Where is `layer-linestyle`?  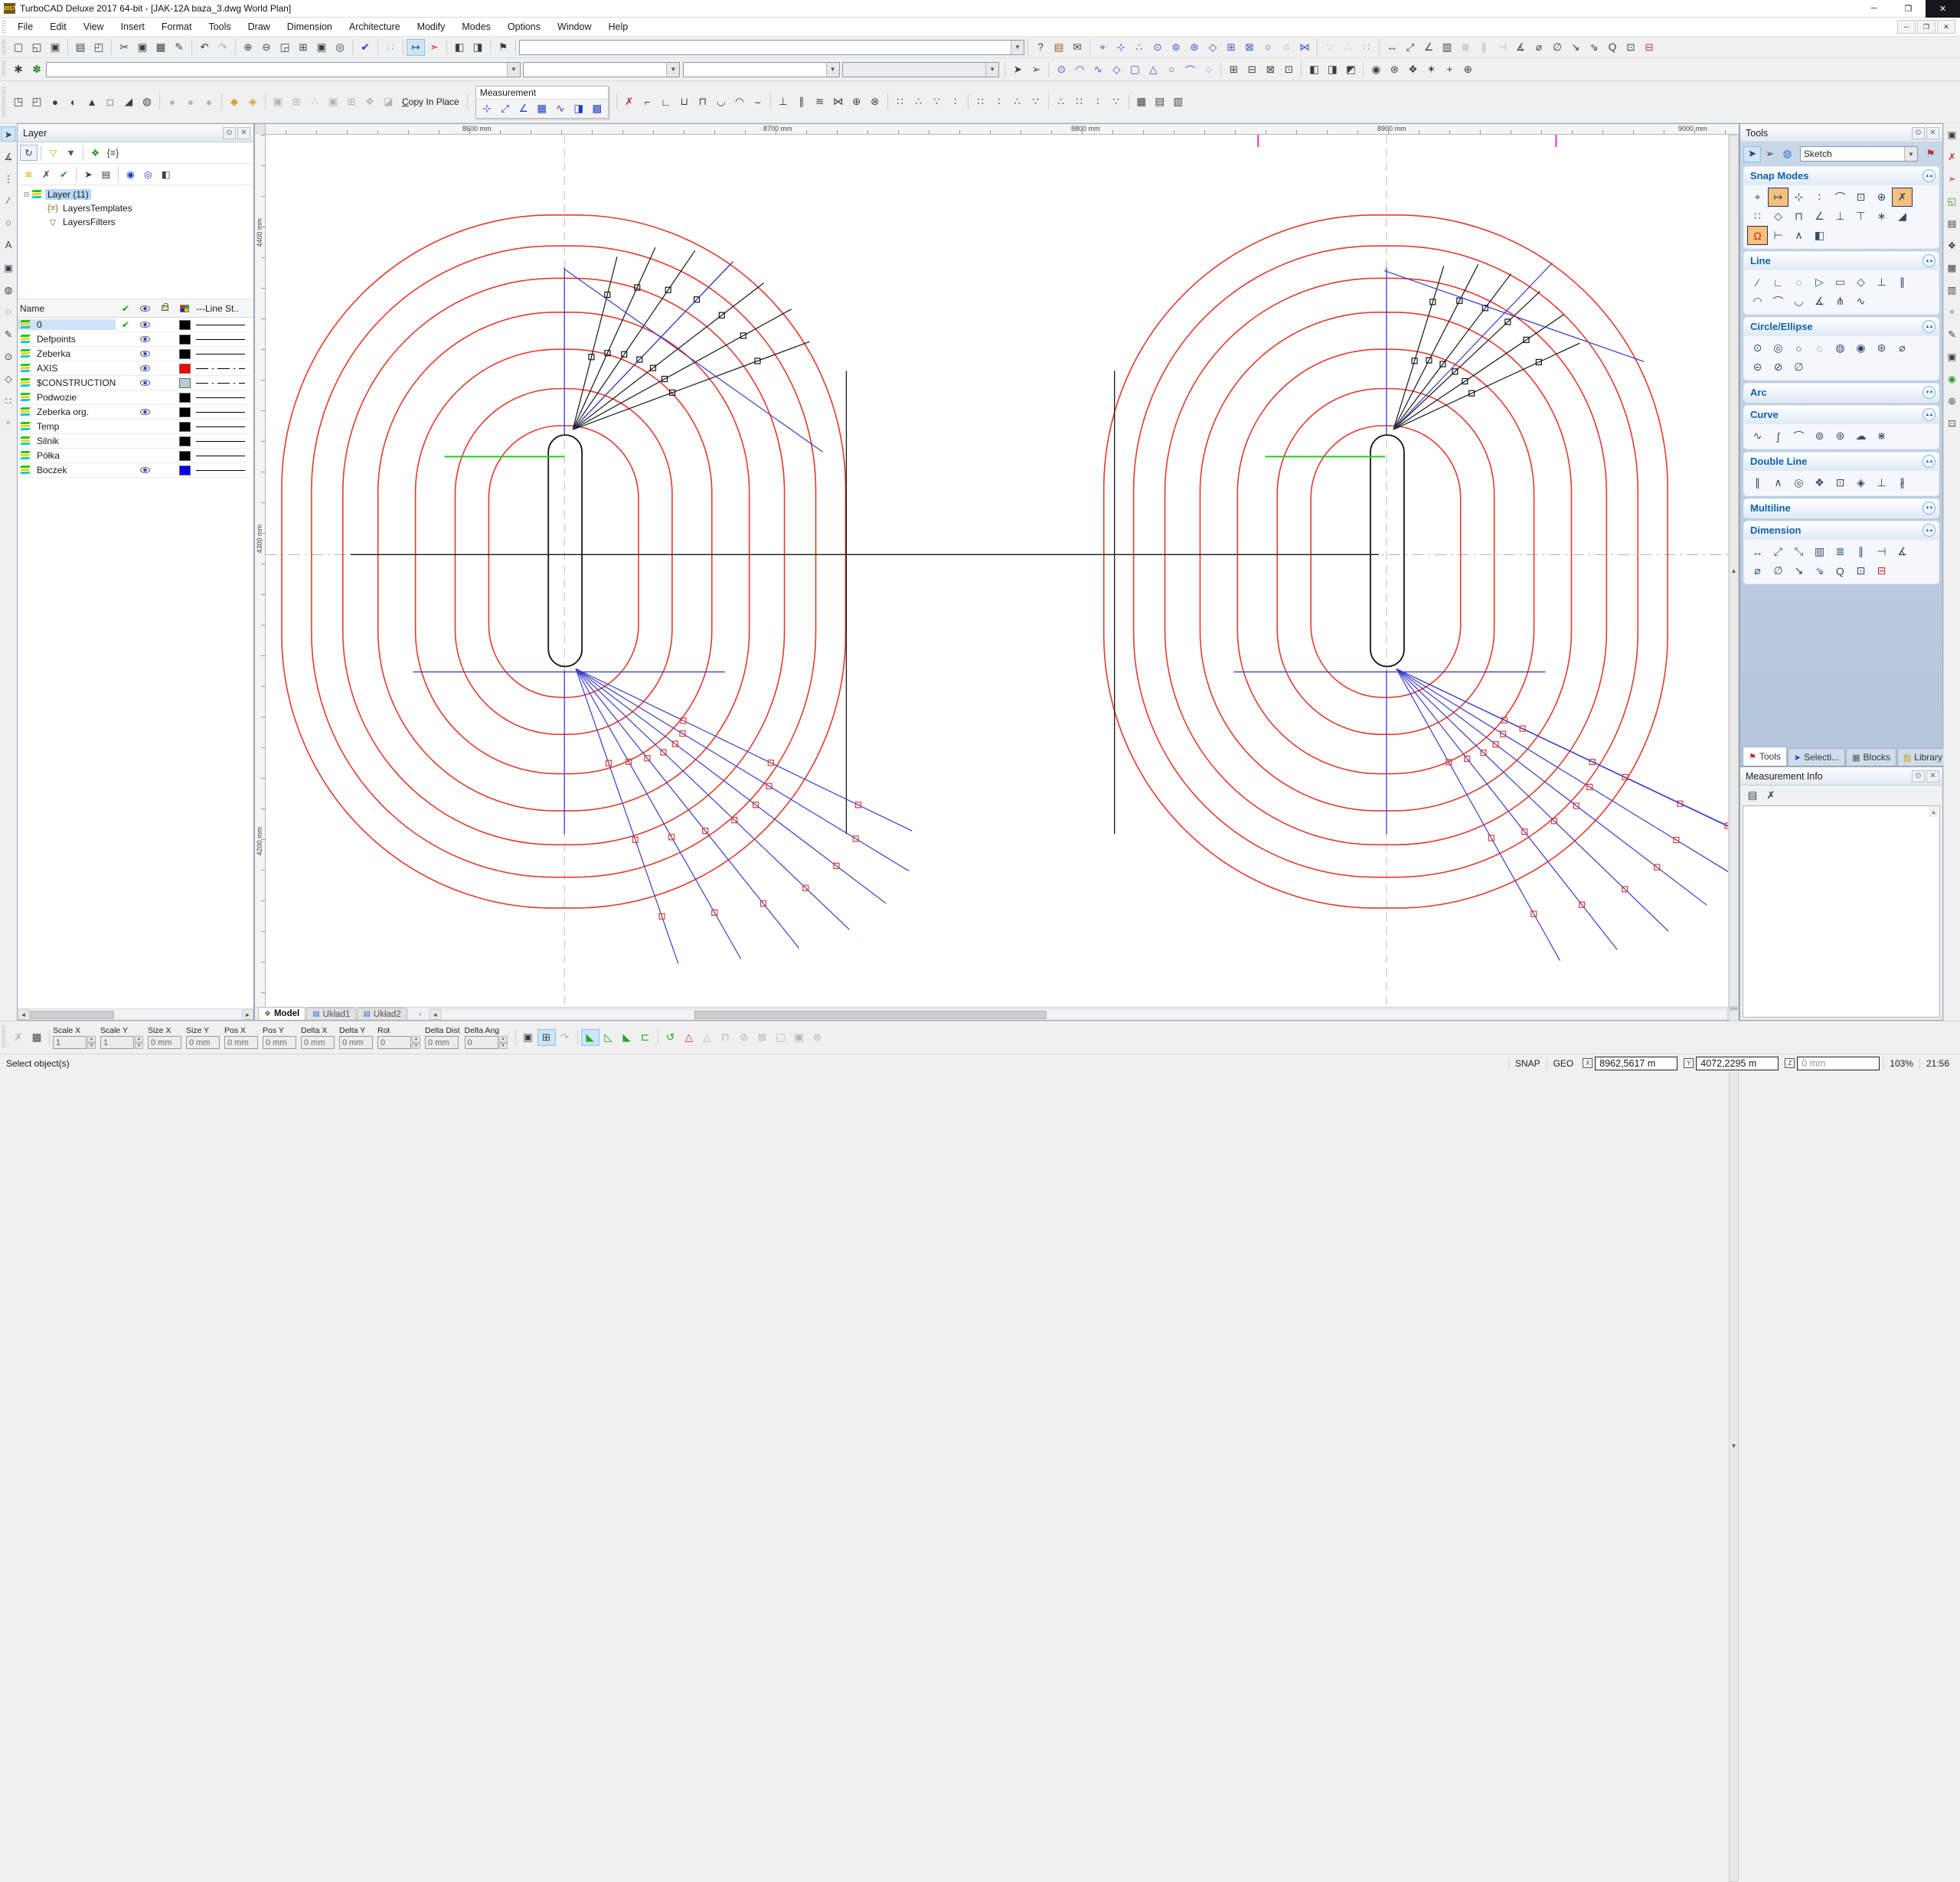
layer-linestyle is located at coordinates (220, 412).